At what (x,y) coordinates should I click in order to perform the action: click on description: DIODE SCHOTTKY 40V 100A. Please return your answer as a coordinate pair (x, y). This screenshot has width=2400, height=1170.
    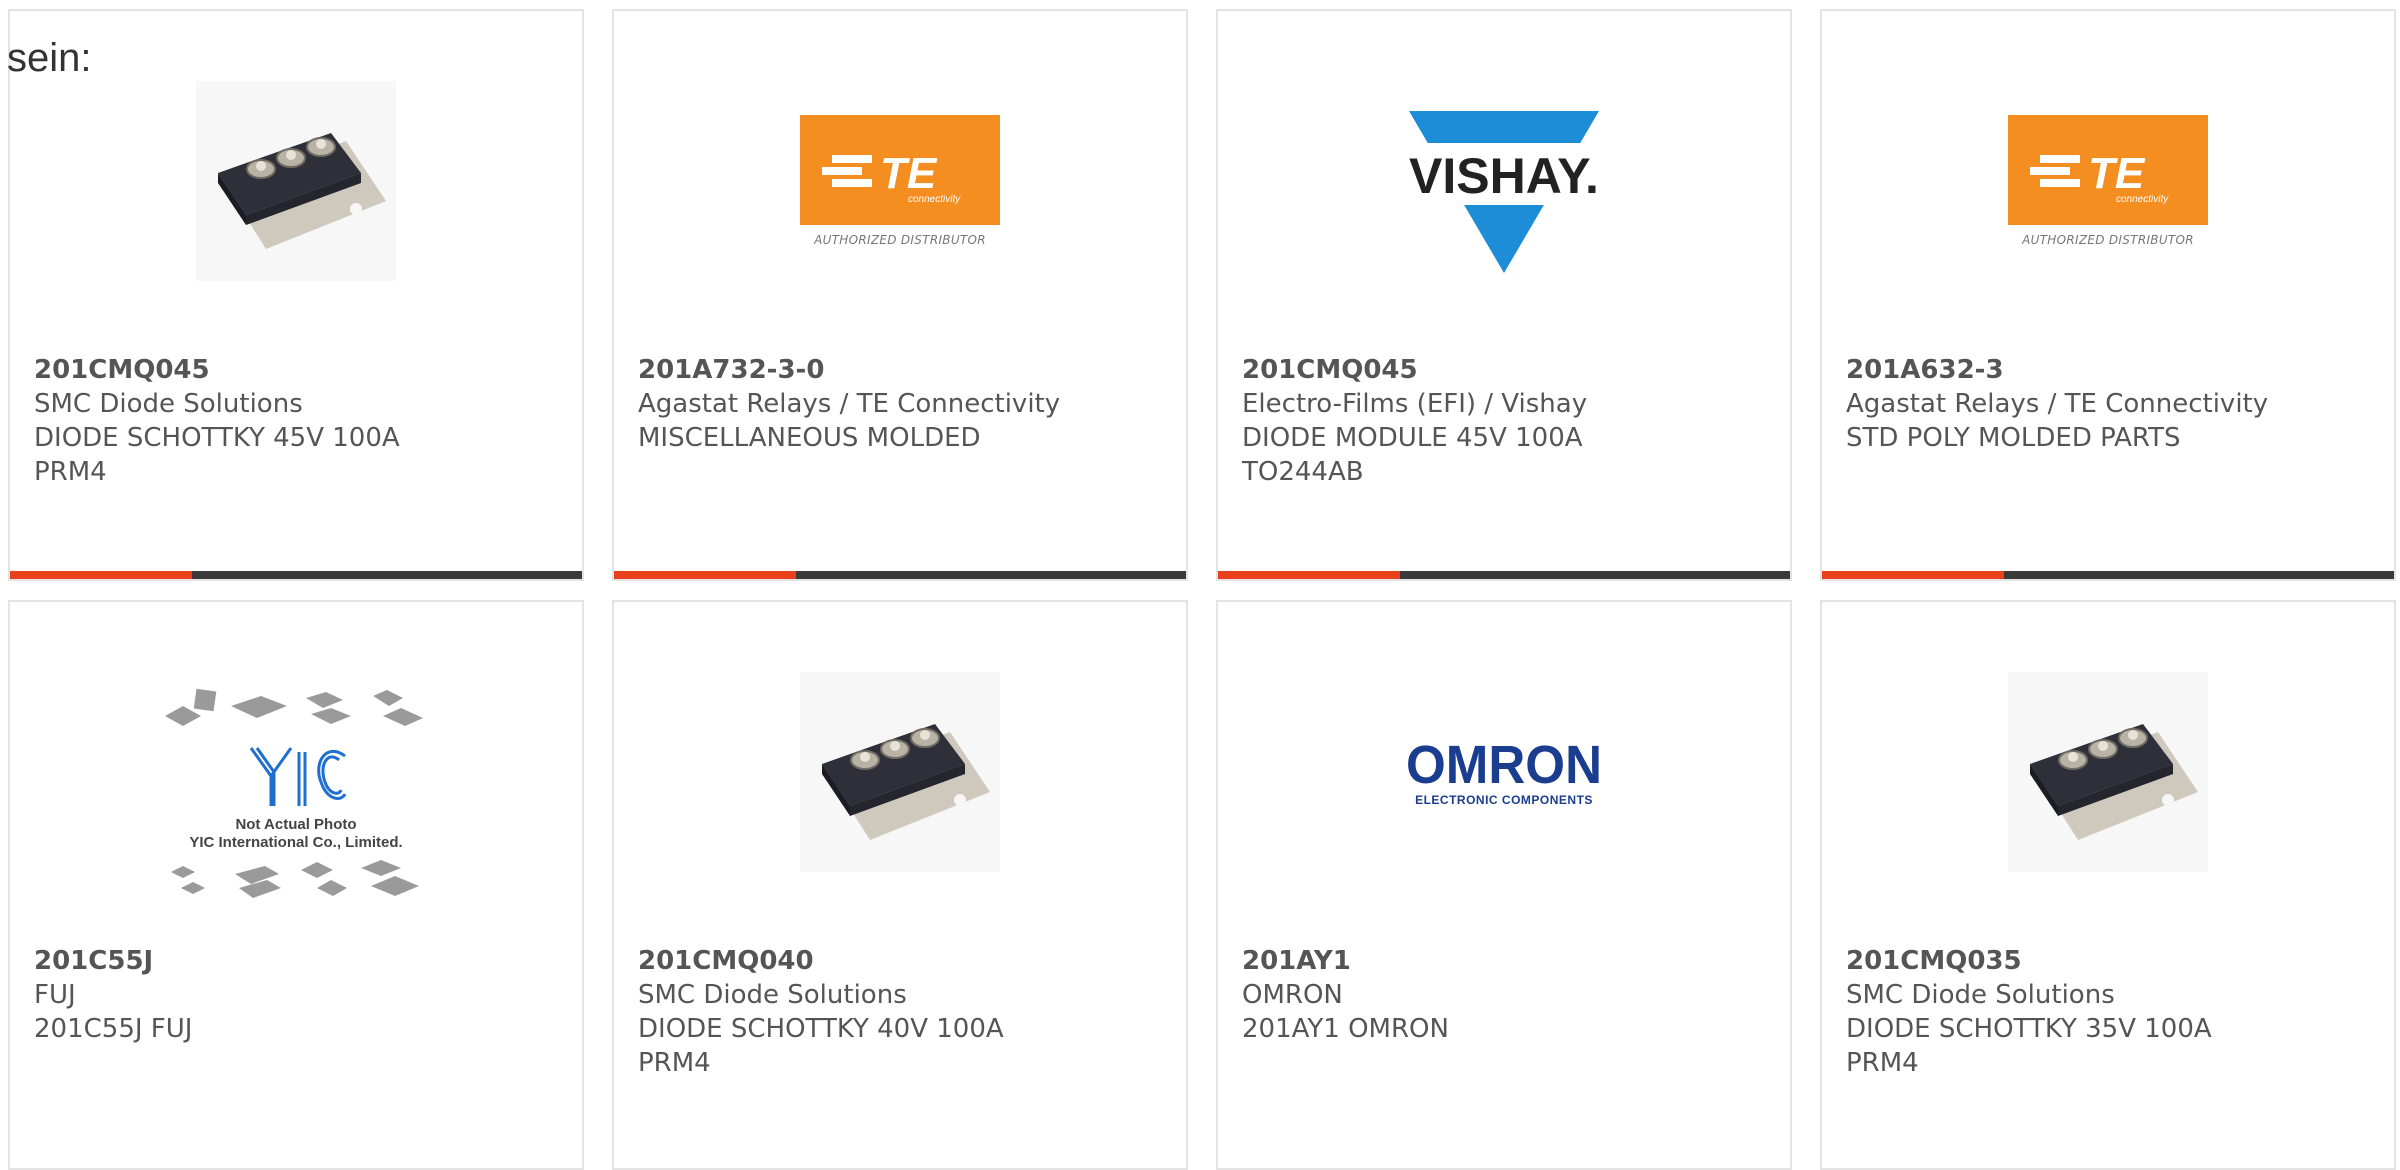
    Looking at the image, I should click on (821, 1029).